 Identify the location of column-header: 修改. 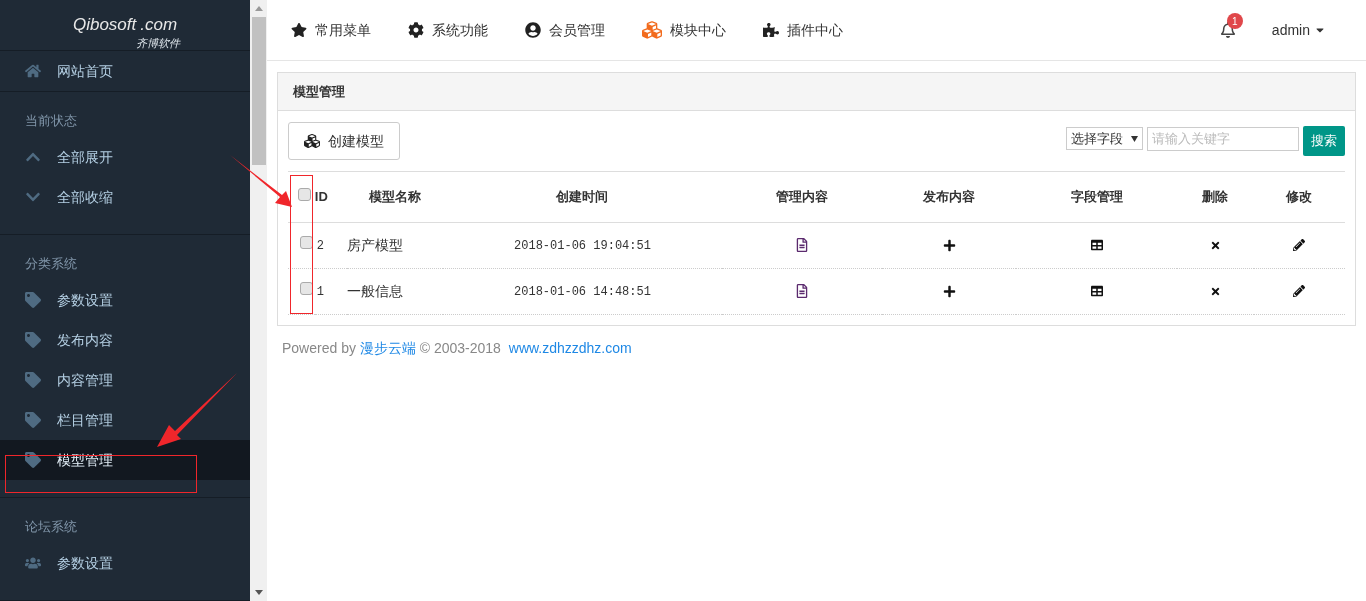
(1299, 196).